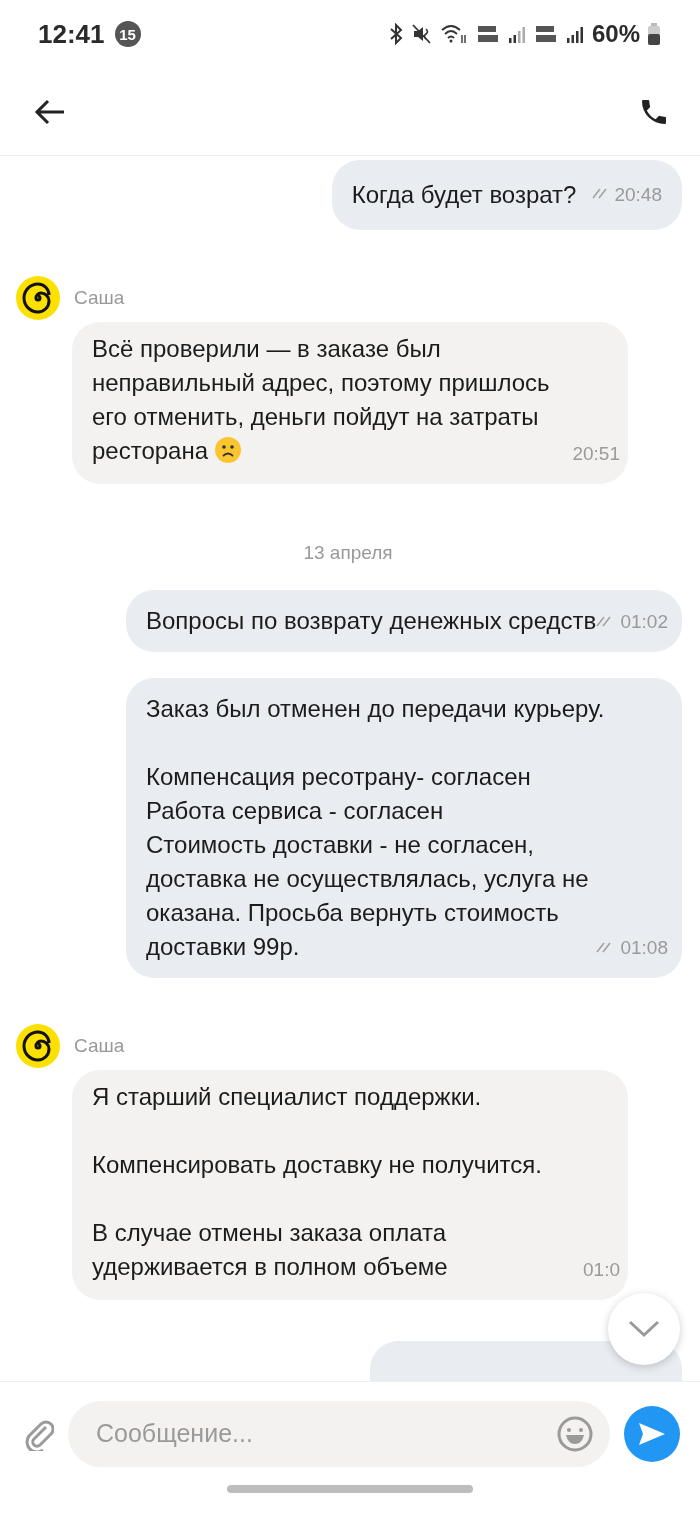 This screenshot has width=700, height=1517. I want to click on message-text: Компенсация ресотрану- согласен Работа сервиса - согласен Стоимость доставки - не согласен, доставка не осуществлялась, услуга не оказана. Просьба вернуть стоимость доставки 99р., so click(368, 862).